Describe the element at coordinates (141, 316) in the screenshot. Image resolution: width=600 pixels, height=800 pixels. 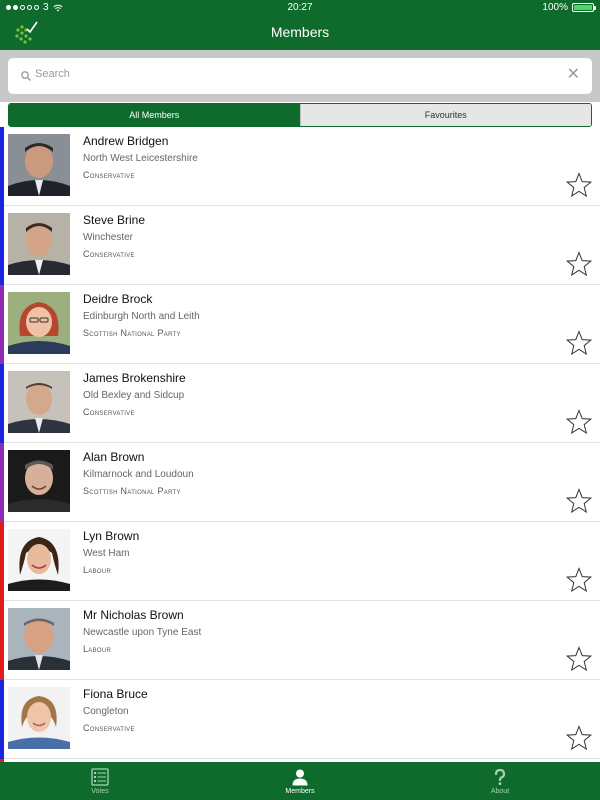
I see `member-constituency: Edinburgh North and Leith` at that location.